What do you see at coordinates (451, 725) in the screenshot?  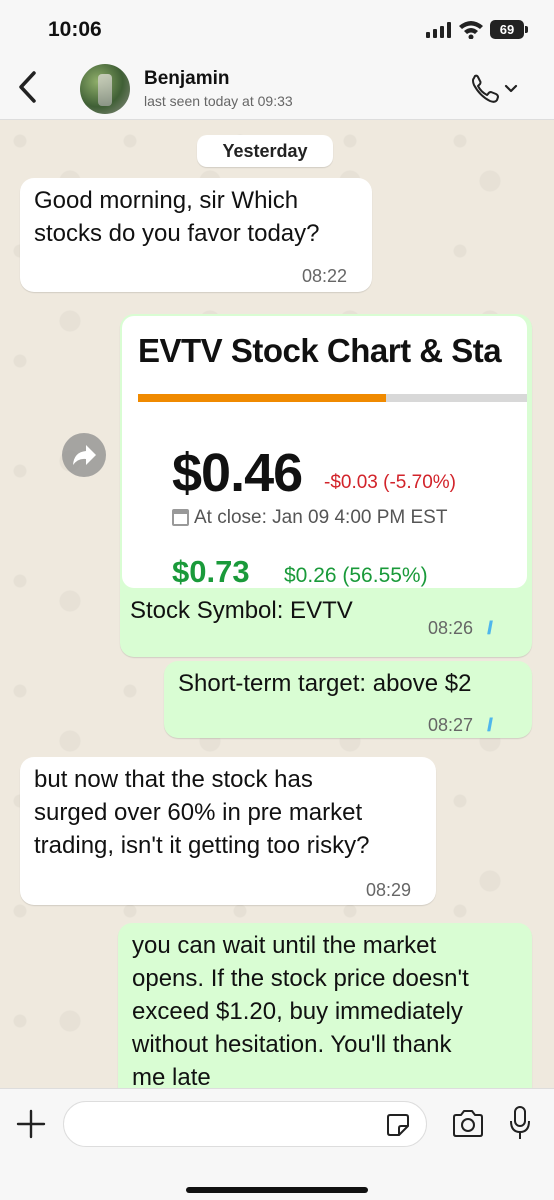 I see `message-time: 08:27` at bounding box center [451, 725].